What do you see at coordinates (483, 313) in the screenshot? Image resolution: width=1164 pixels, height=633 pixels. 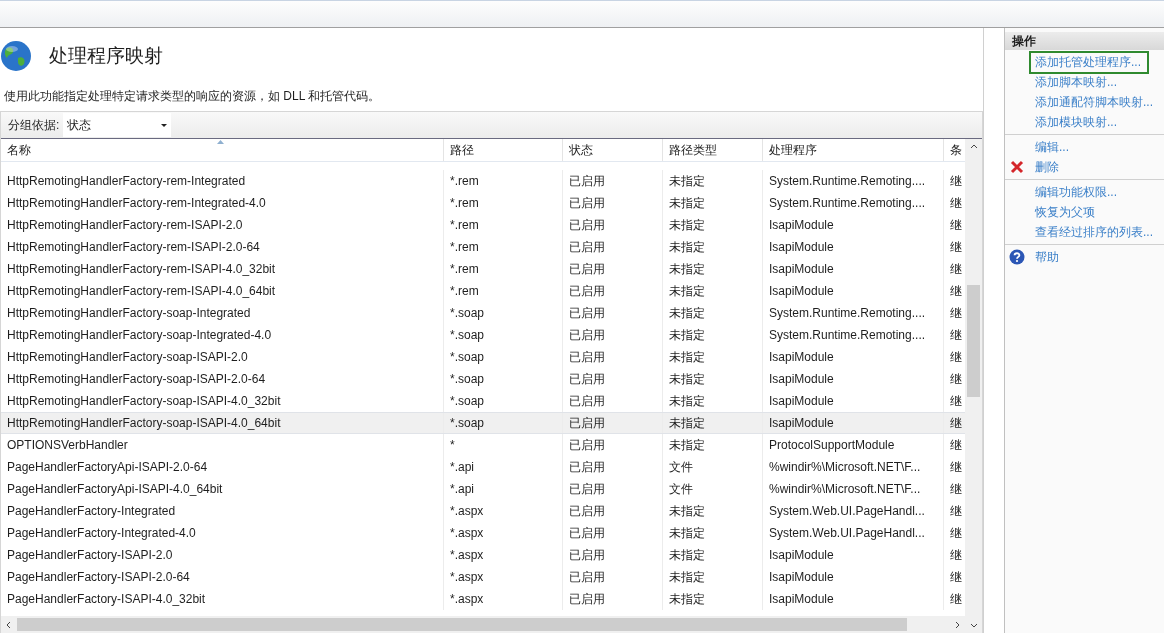 I see `table-row: HttpRemotingHandlerFactory-soap-Integrated *.soap 已启用 未指定 System.Runtime.Remoting.... 继` at bounding box center [483, 313].